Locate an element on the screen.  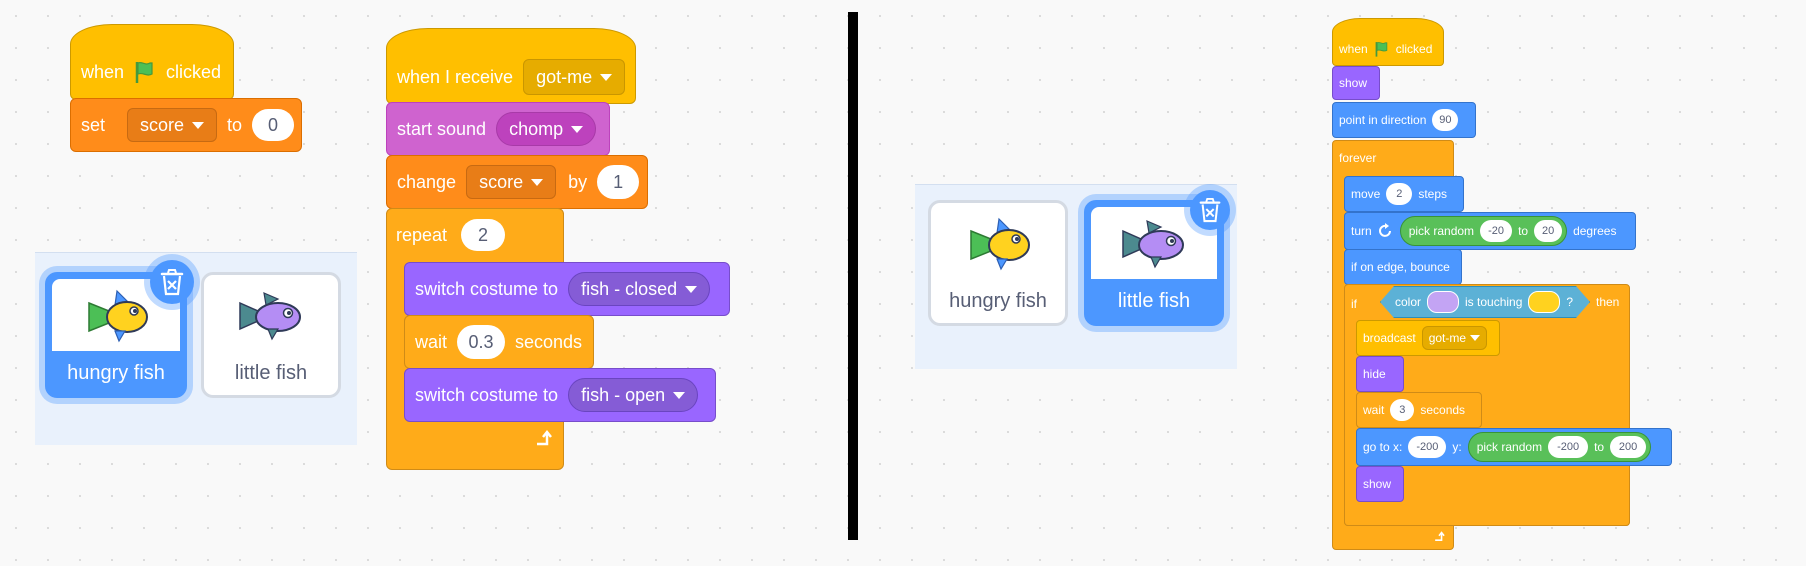
trash-icon is located at coordinates (1210, 210).